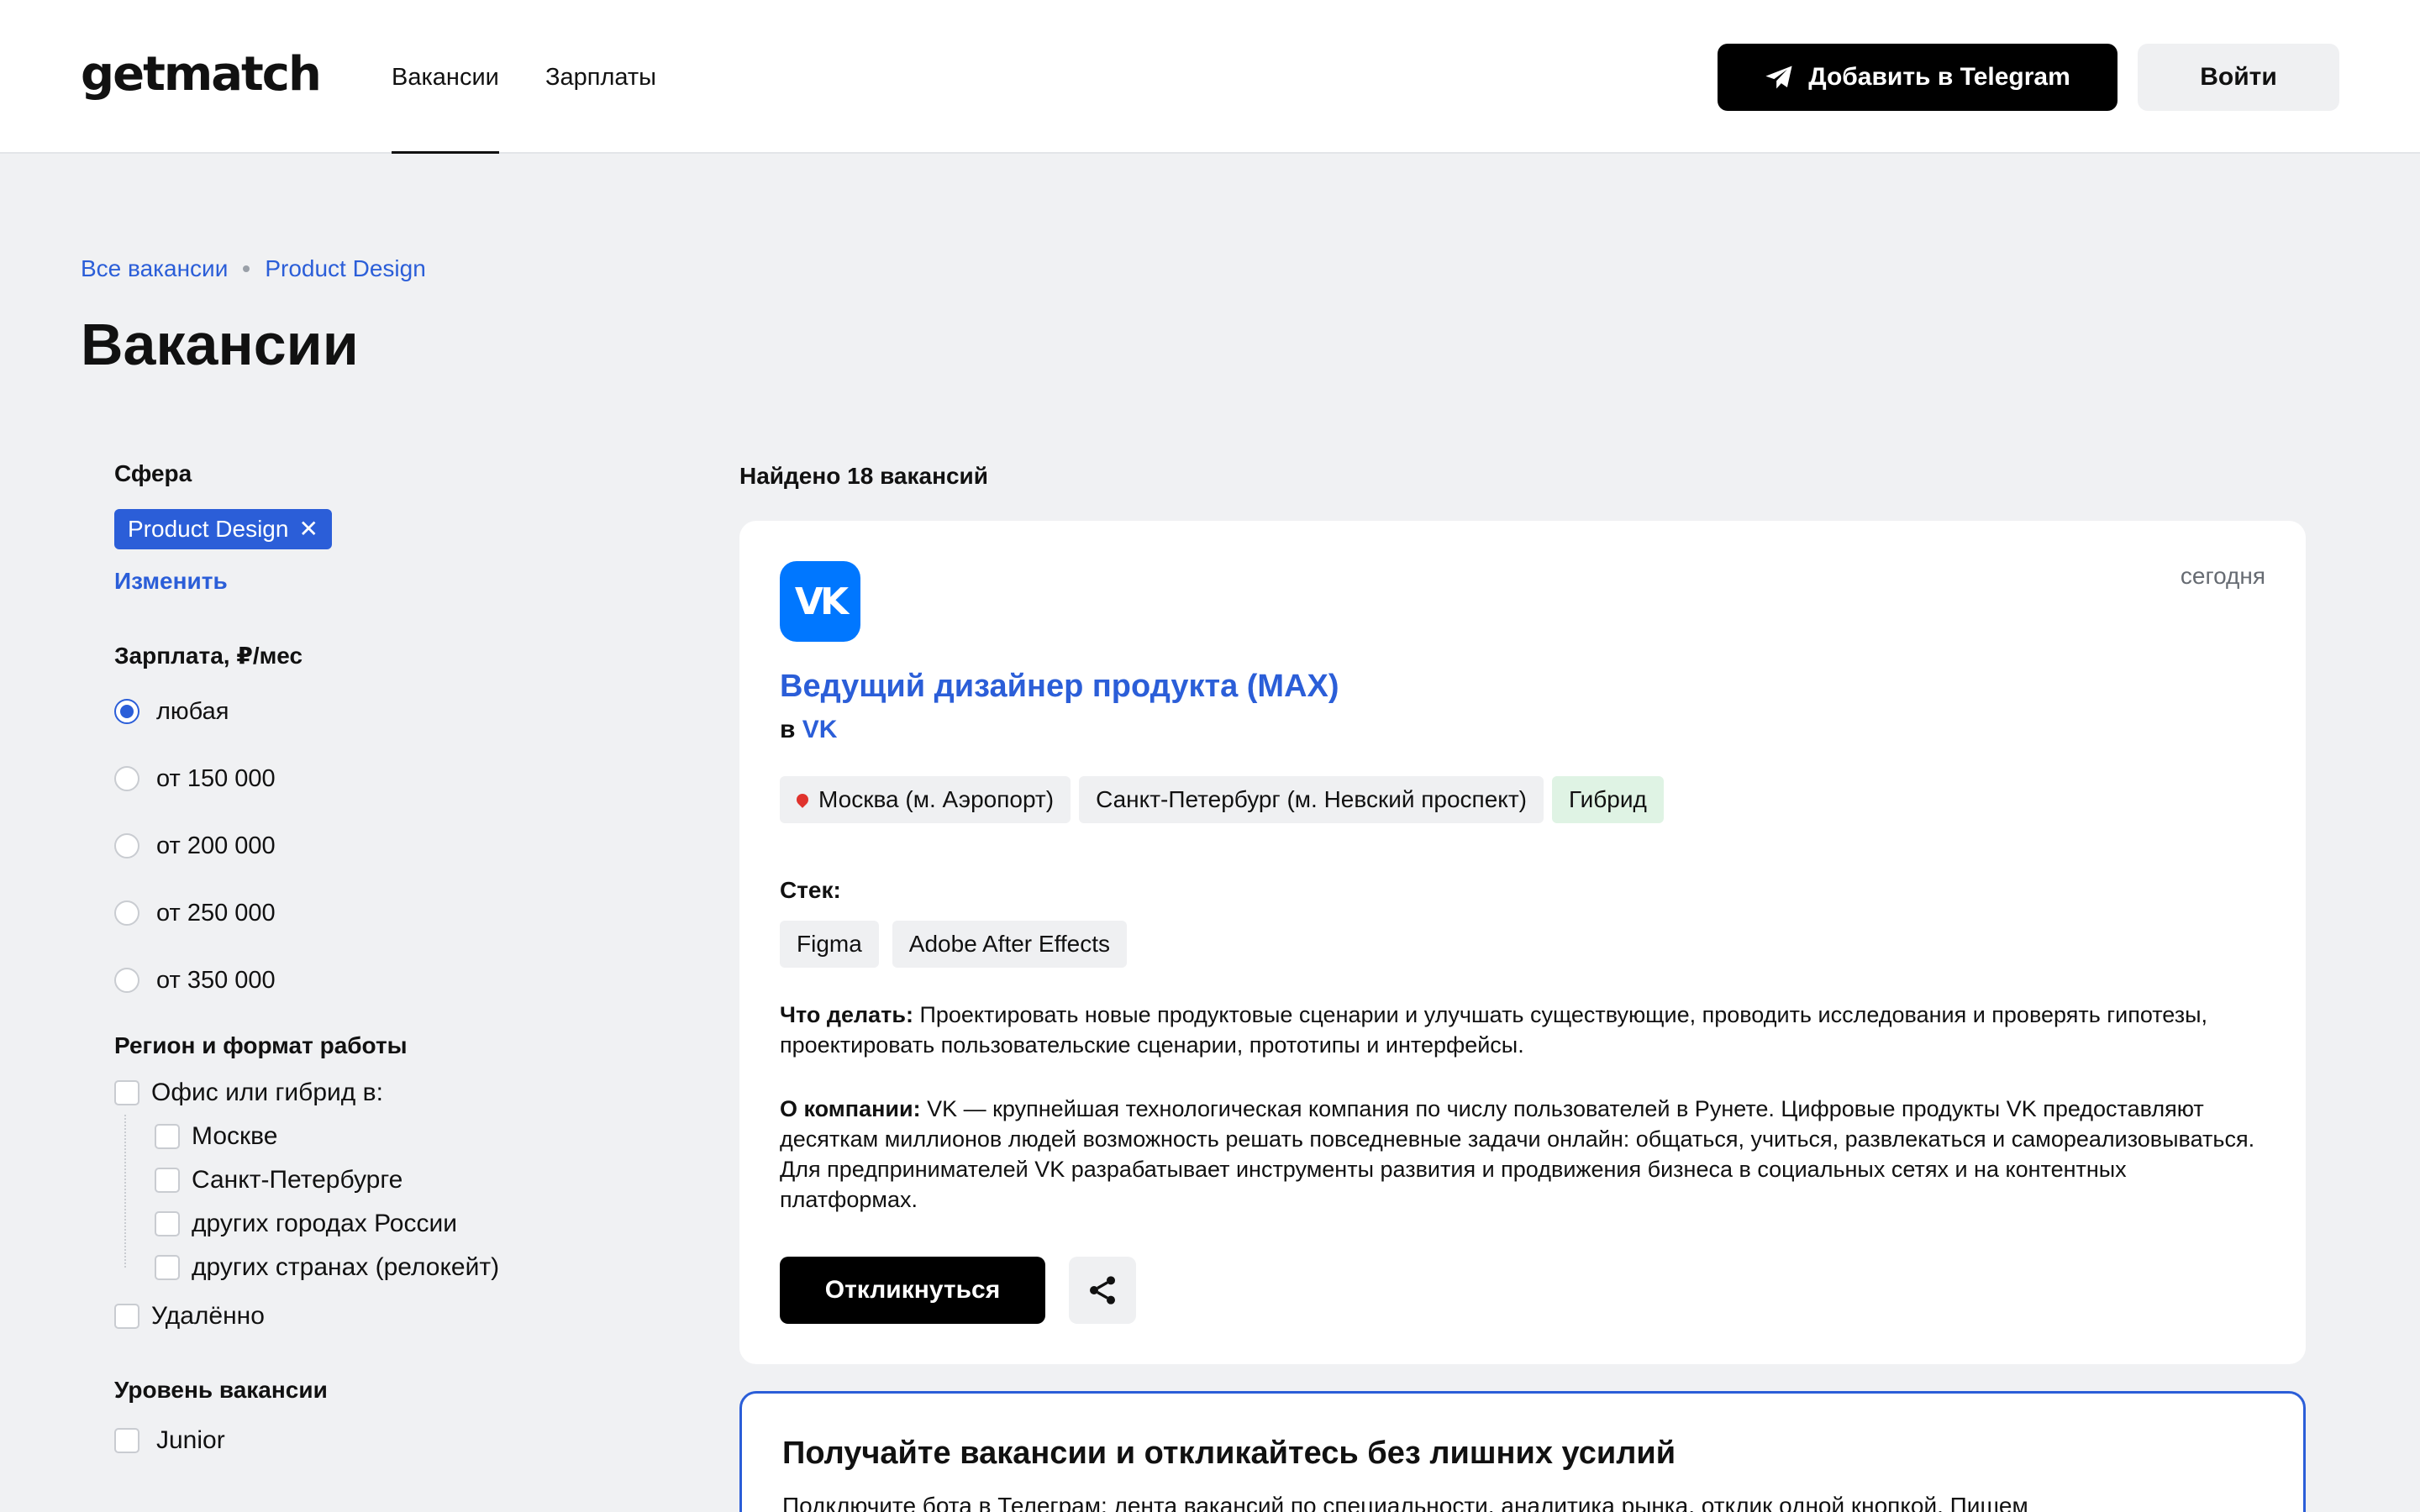 The width and height of the screenshot is (2420, 1512). What do you see at coordinates (208, 656) in the screenshot?
I see `salary-title: Зарплата, ₽/мес` at bounding box center [208, 656].